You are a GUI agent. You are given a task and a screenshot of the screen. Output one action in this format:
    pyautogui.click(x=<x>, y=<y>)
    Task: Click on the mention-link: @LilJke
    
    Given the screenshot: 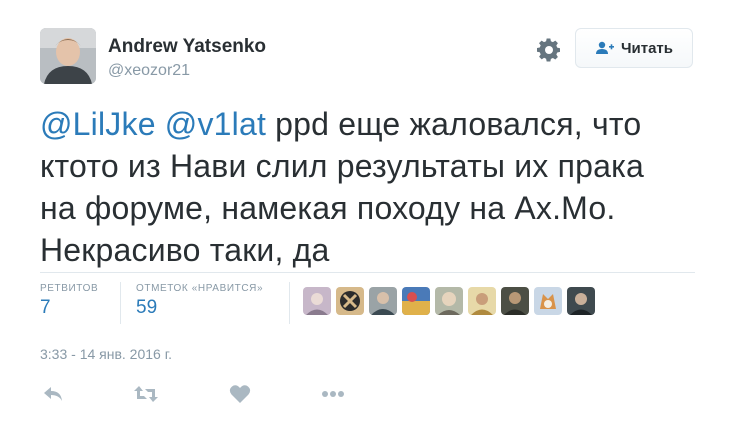 What is the action you would take?
    pyautogui.click(x=98, y=124)
    